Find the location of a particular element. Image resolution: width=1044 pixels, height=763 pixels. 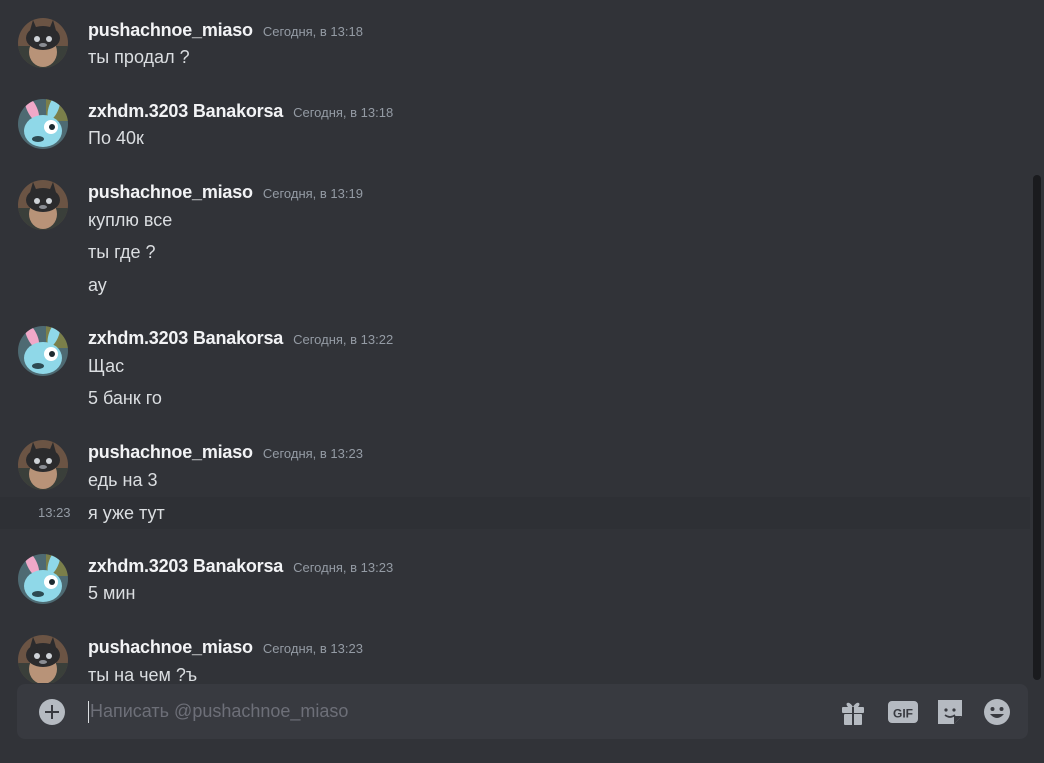

sticker-button is located at coordinates (950, 712).